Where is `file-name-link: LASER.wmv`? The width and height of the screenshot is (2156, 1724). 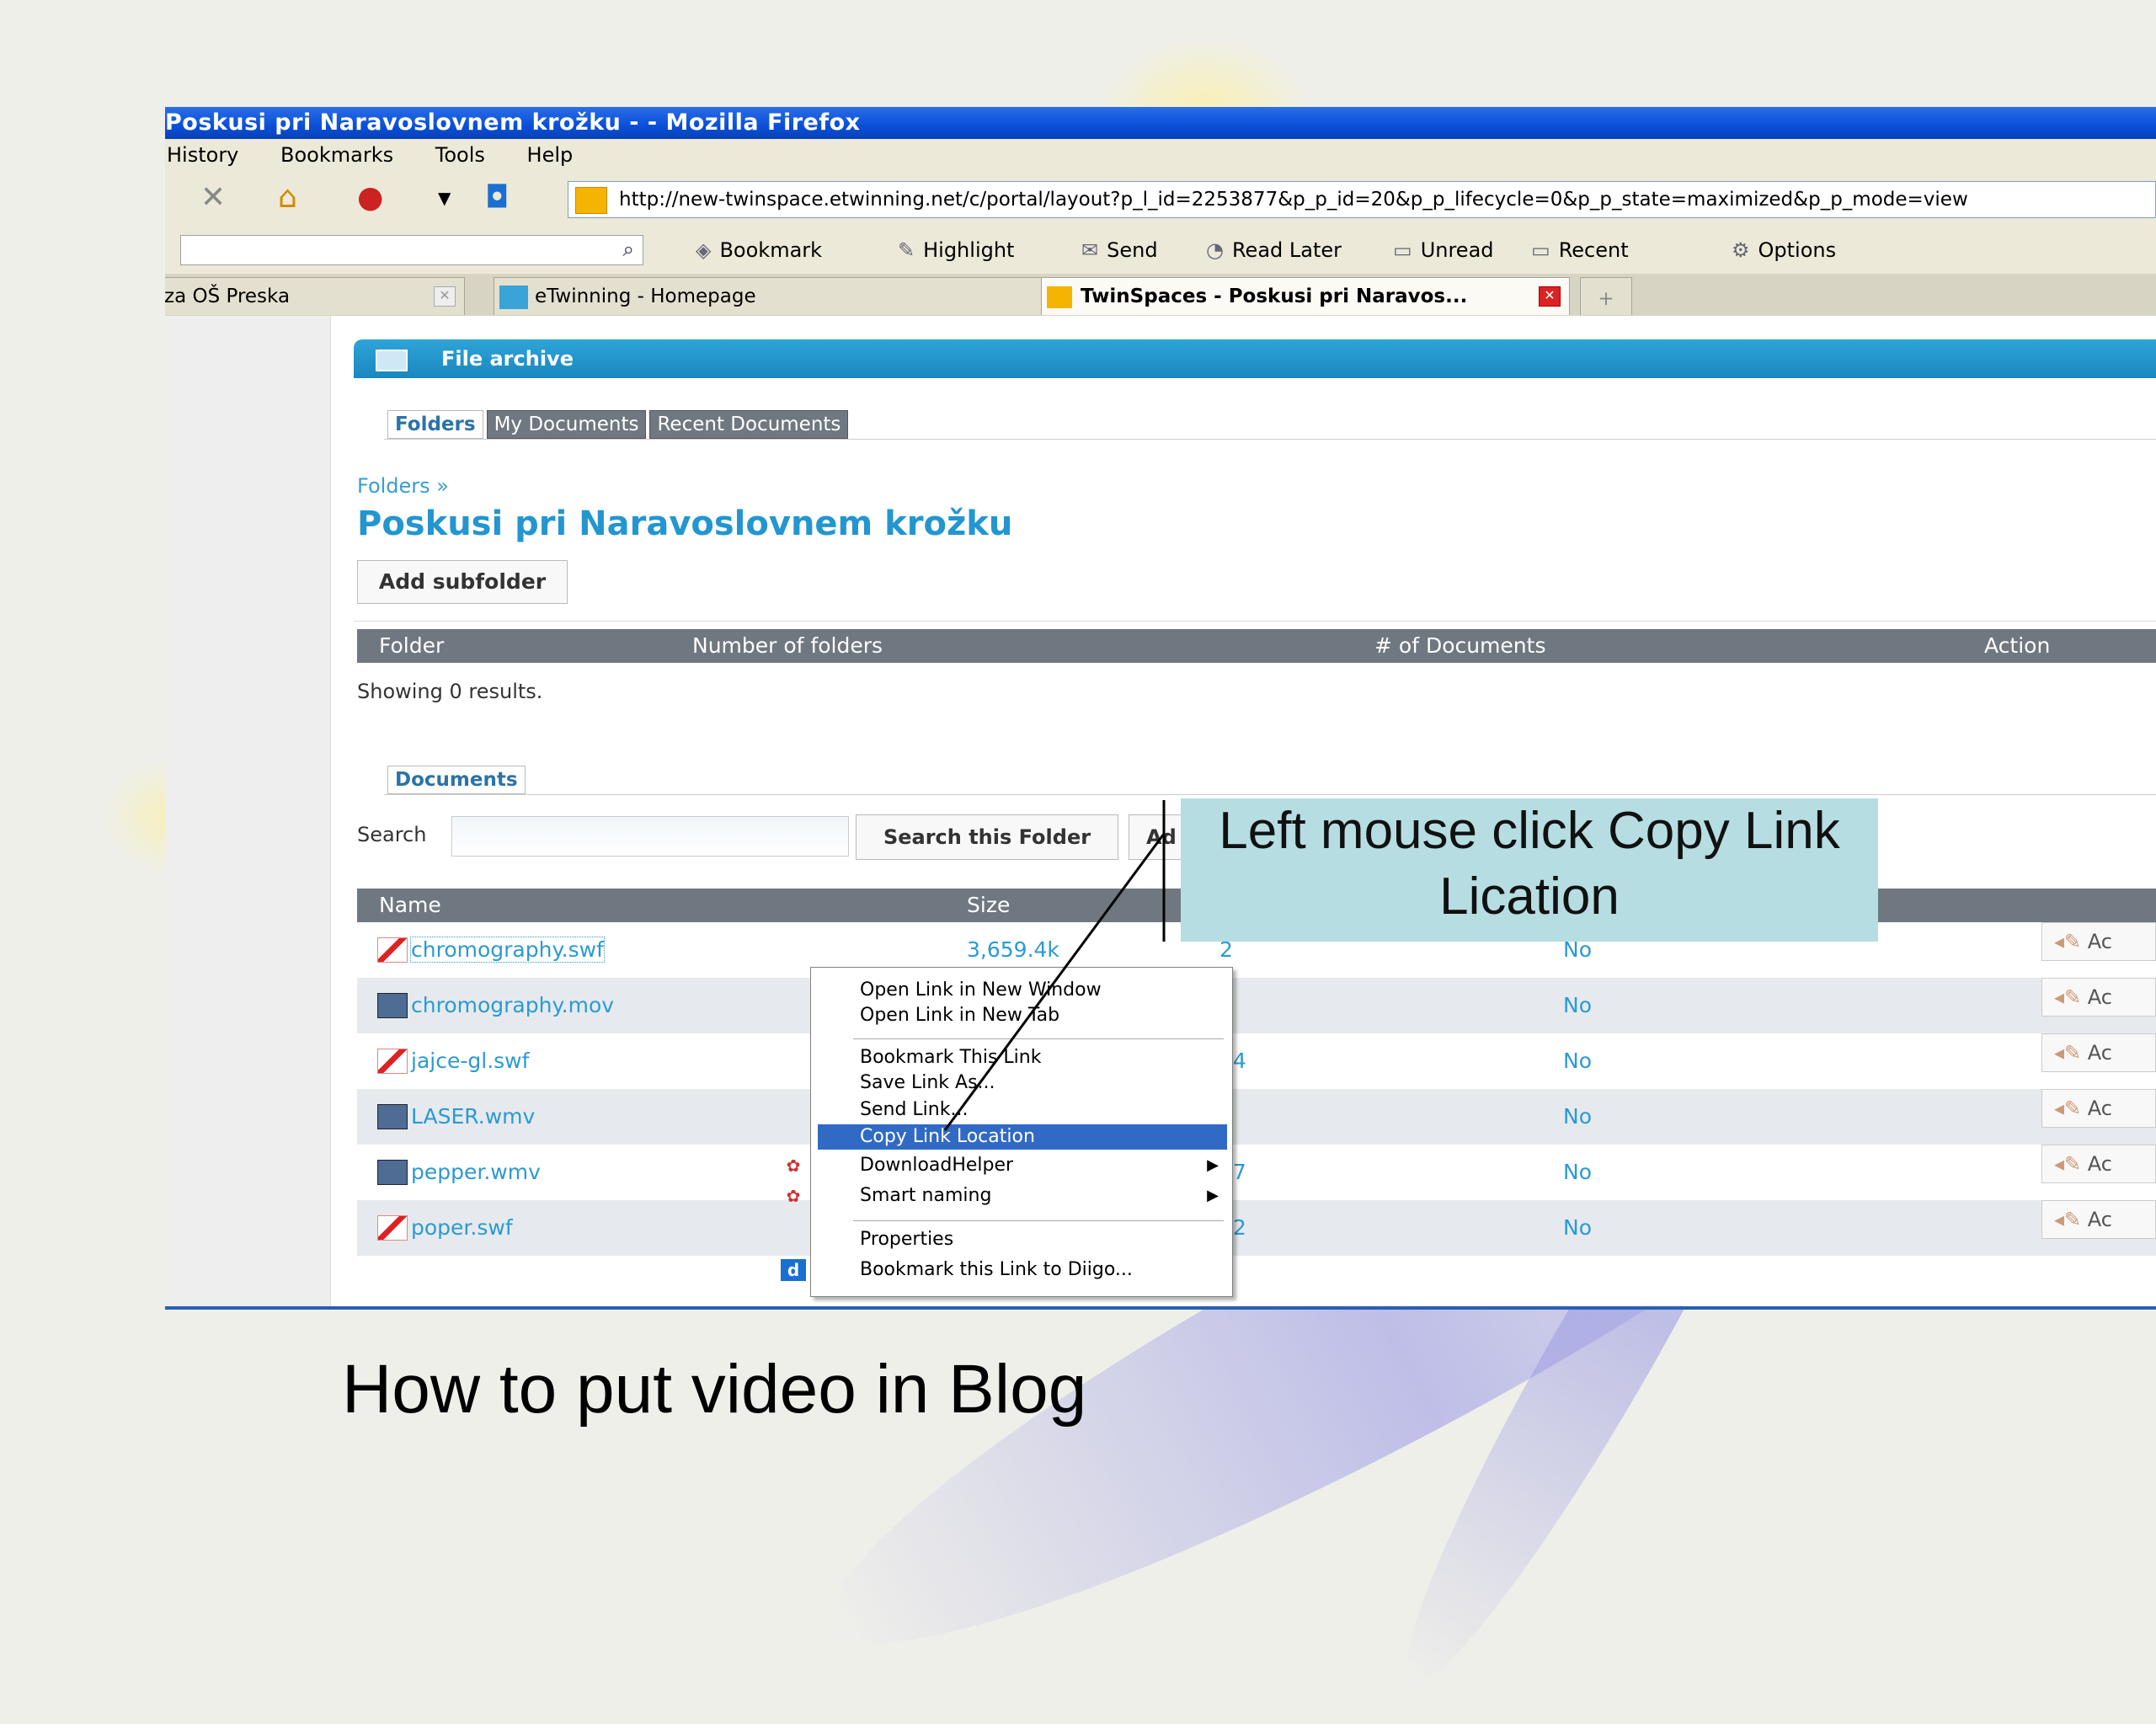 file-name-link: LASER.wmv is located at coordinates (446, 1117).